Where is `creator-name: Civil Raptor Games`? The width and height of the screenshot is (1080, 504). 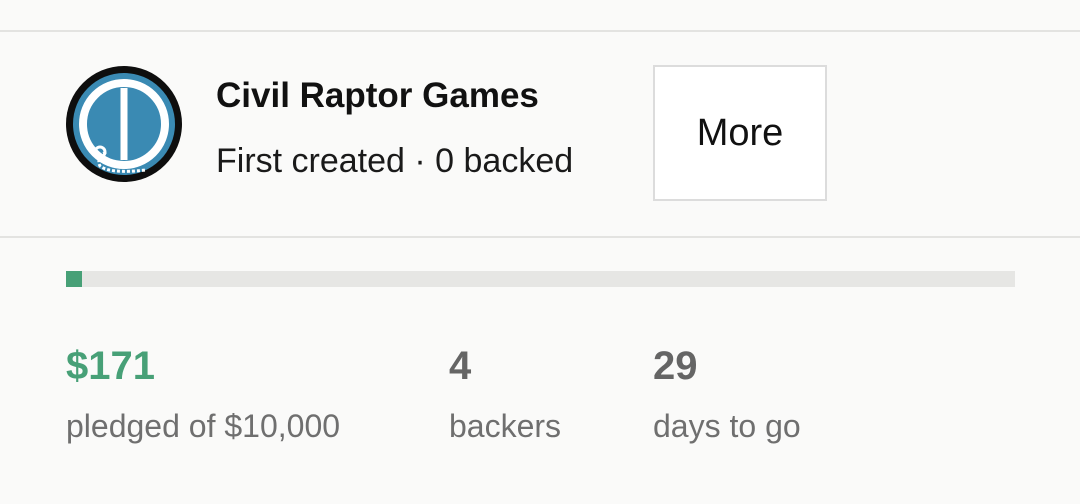 creator-name: Civil Raptor Games is located at coordinates (377, 96).